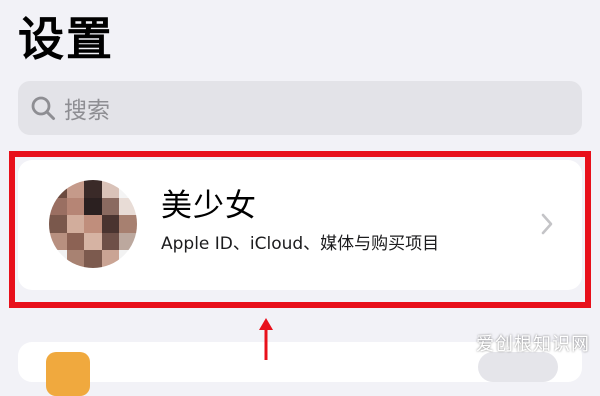 The width and height of the screenshot is (600, 396). I want to click on search-icon, so click(43, 108).